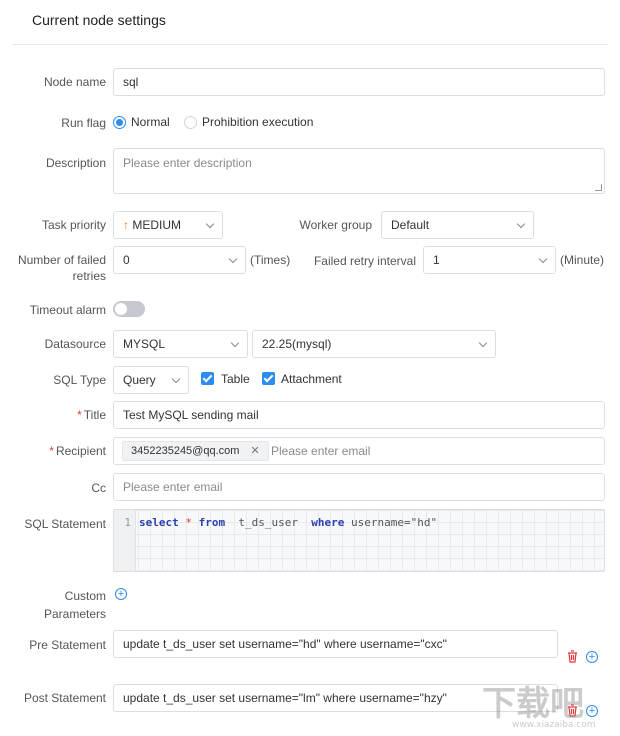 The image size is (620, 736). Describe the element at coordinates (64, 698) in the screenshot. I see `post-statement-label: Post Statement` at that location.